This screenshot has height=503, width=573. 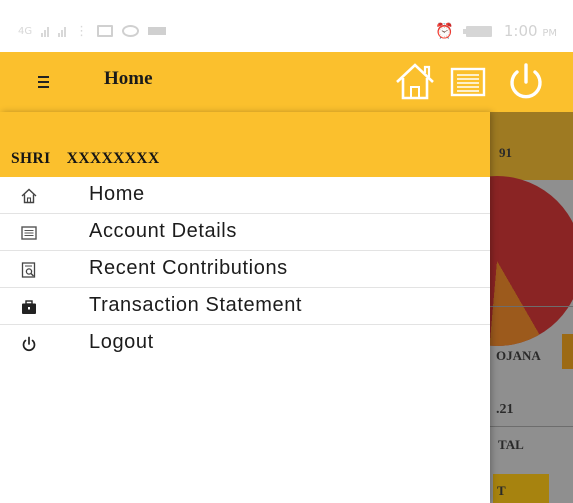 What do you see at coordinates (105, 31) in the screenshot?
I see `gallery-notification-icon` at bounding box center [105, 31].